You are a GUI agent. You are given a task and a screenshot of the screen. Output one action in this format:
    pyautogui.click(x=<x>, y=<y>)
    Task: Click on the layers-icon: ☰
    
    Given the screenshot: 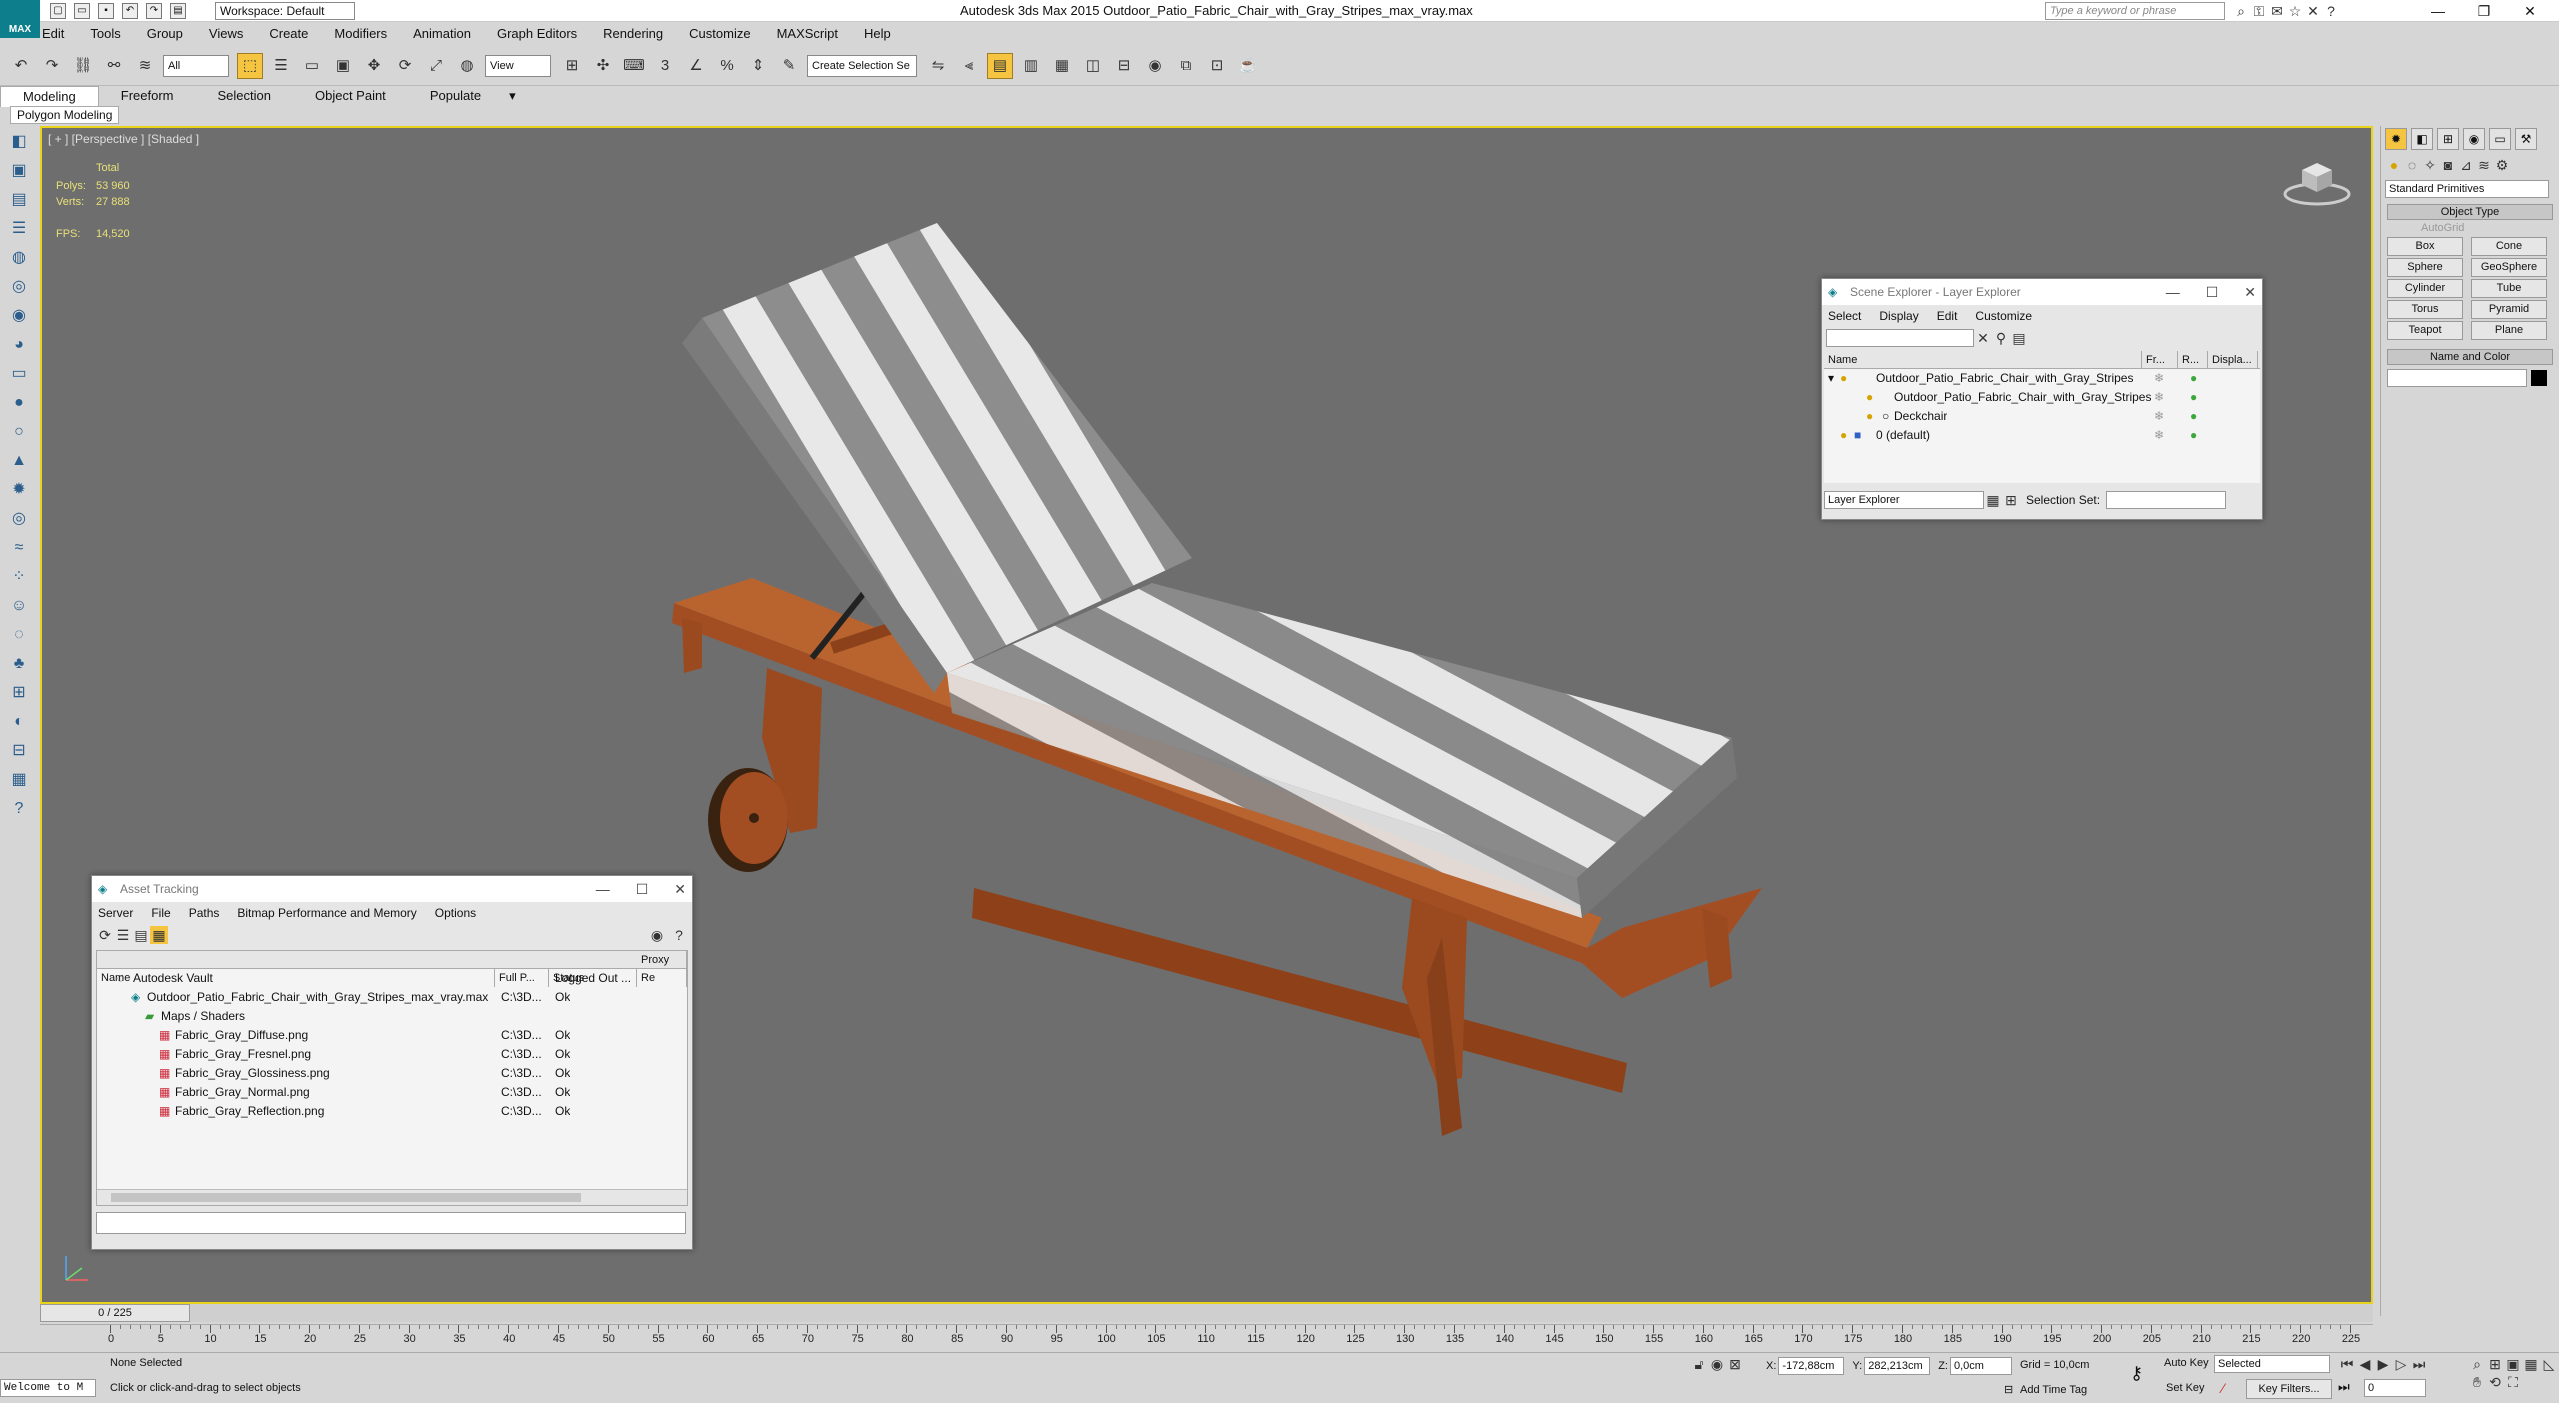 What is the action you would take?
    pyautogui.click(x=19, y=229)
    